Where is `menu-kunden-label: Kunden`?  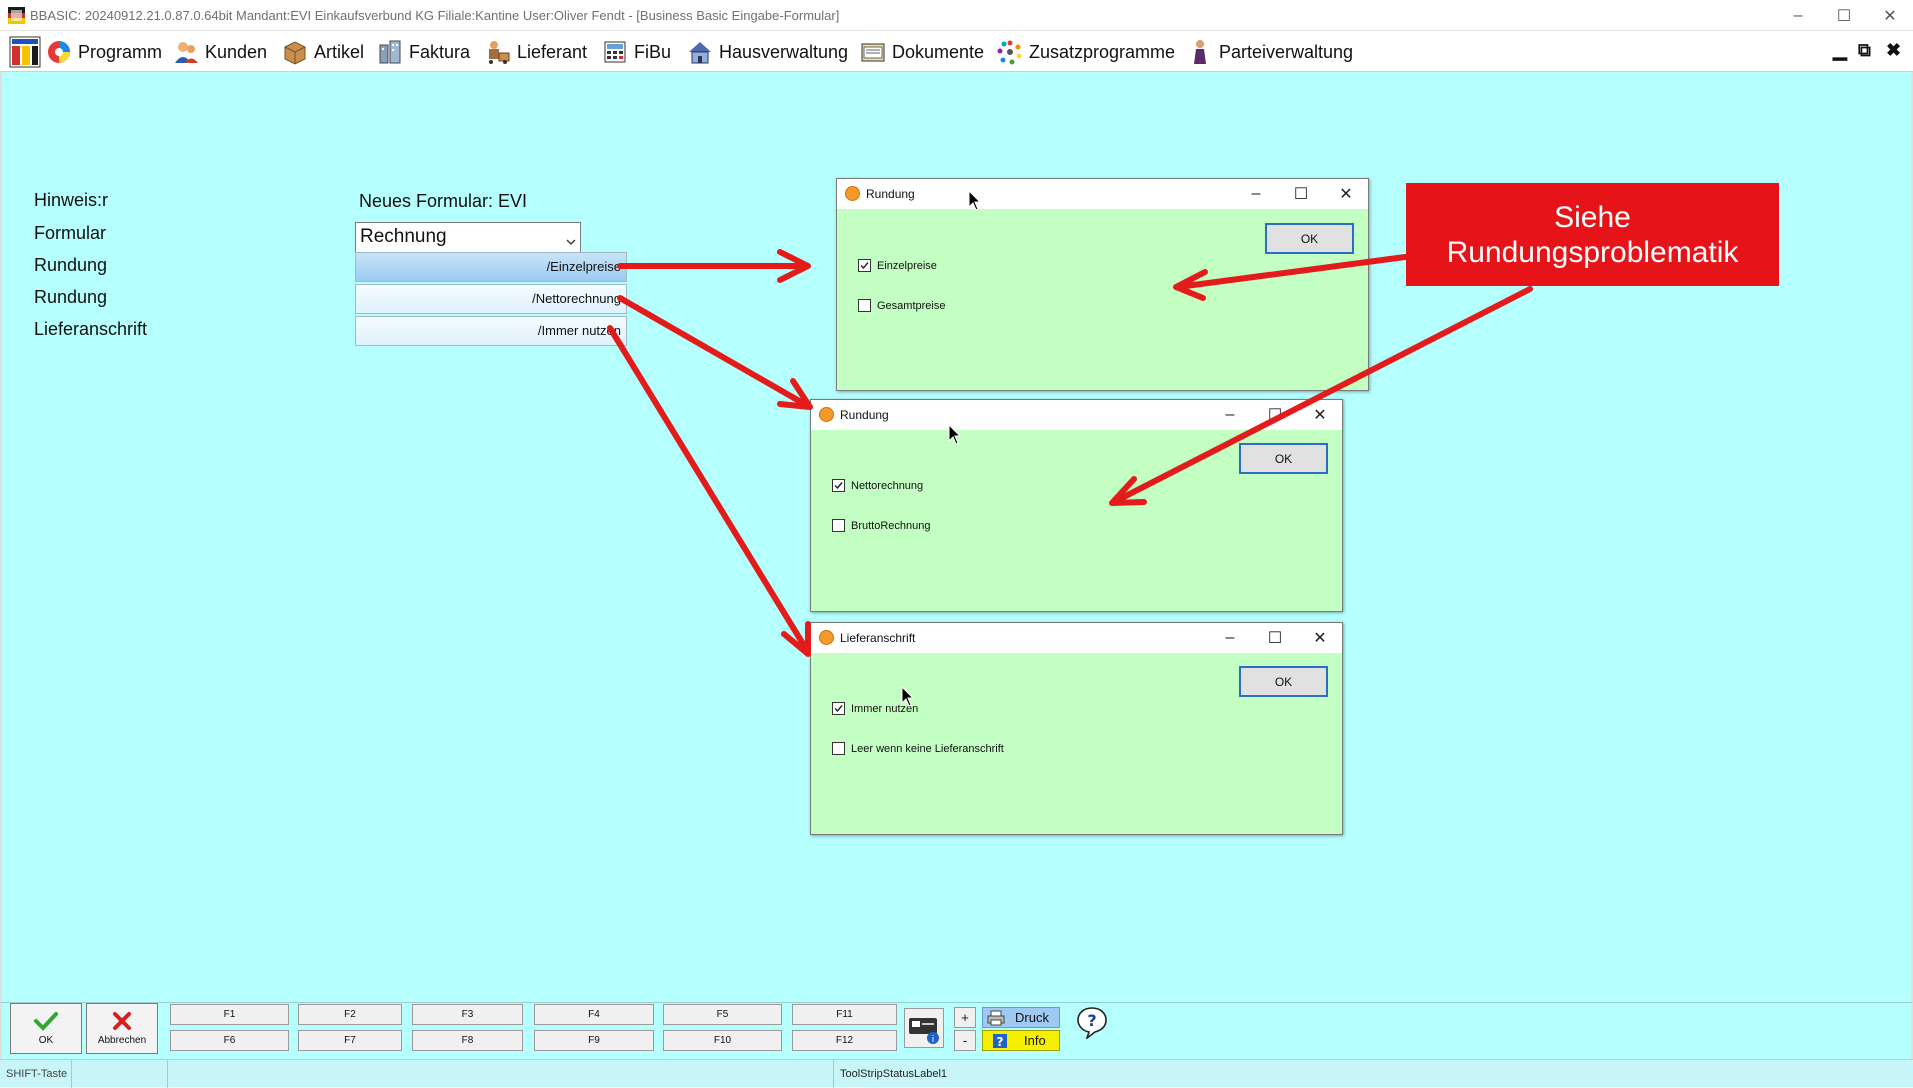 menu-kunden-label: Kunden is located at coordinates (236, 51).